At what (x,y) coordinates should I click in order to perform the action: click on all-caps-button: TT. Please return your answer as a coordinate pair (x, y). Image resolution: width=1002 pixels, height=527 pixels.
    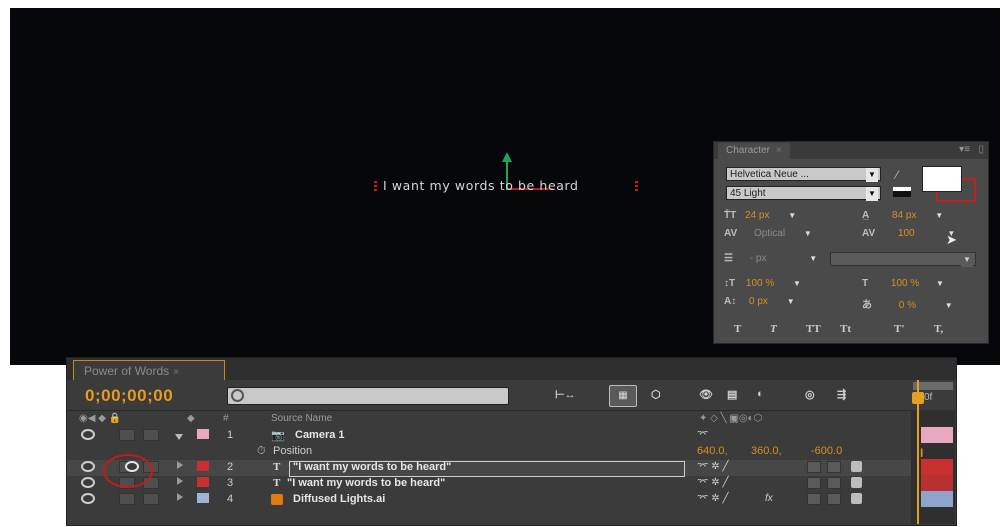
    Looking at the image, I should click on (813, 329).